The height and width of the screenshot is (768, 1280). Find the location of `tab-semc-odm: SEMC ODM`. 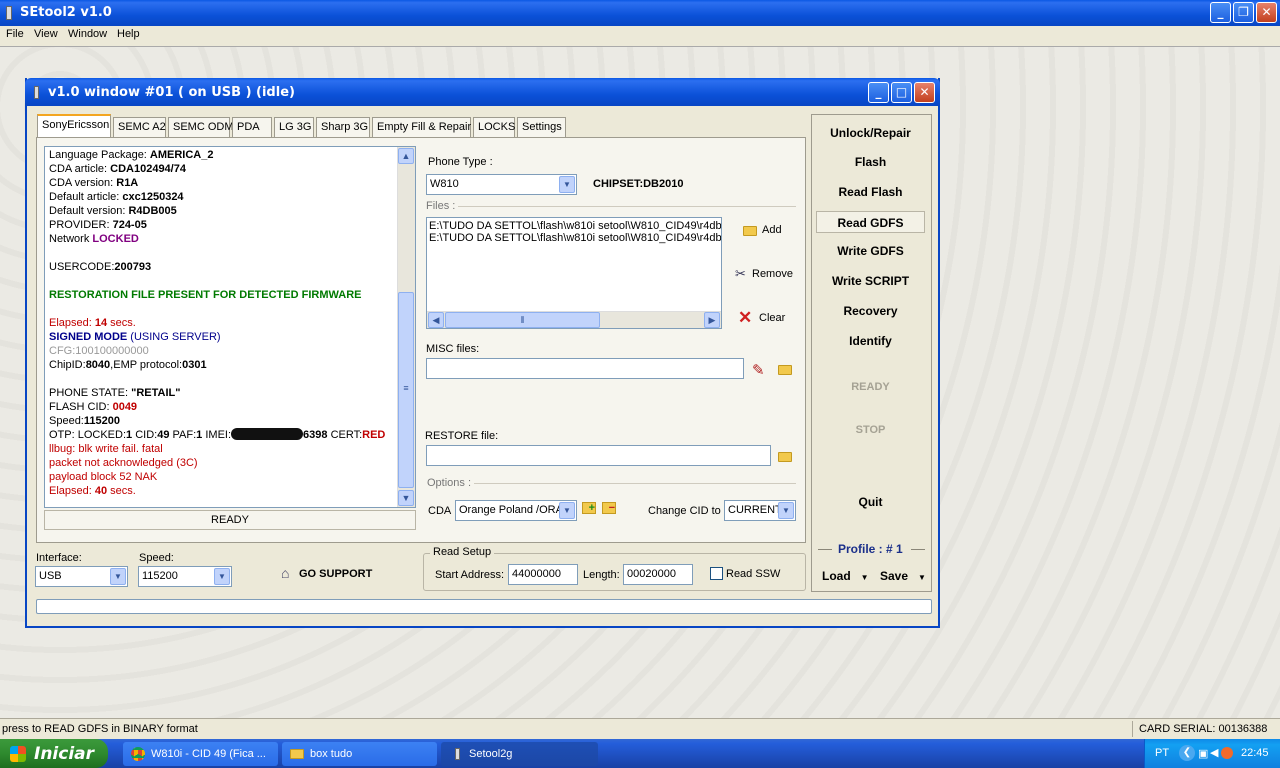

tab-semc-odm: SEMC ODM is located at coordinates (201, 127).